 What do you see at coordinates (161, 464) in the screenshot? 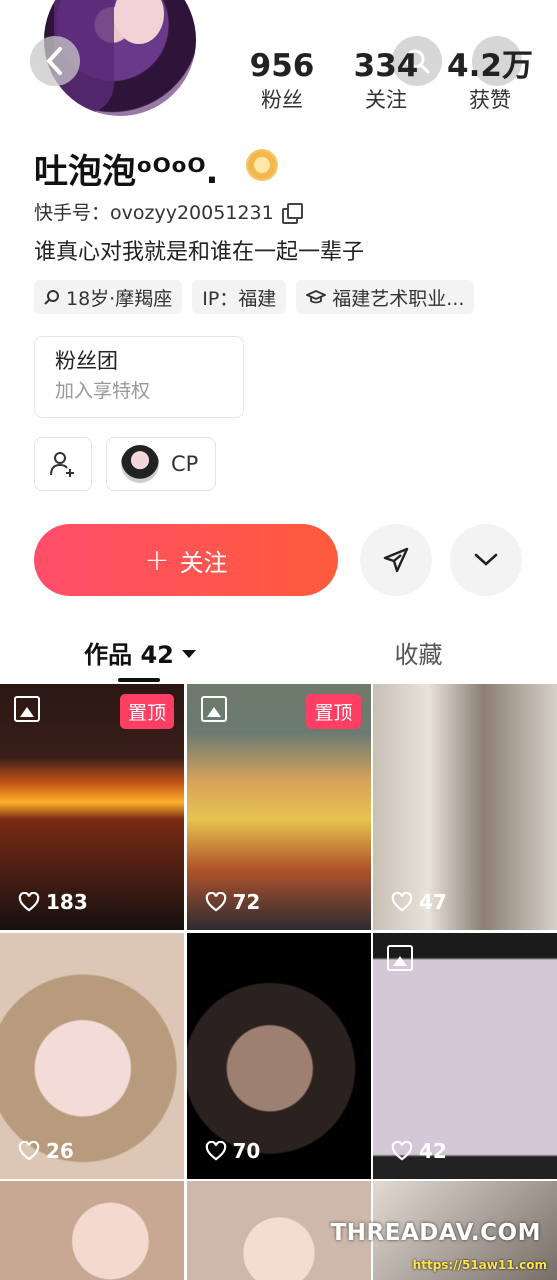
I see `cp-button: CP` at bounding box center [161, 464].